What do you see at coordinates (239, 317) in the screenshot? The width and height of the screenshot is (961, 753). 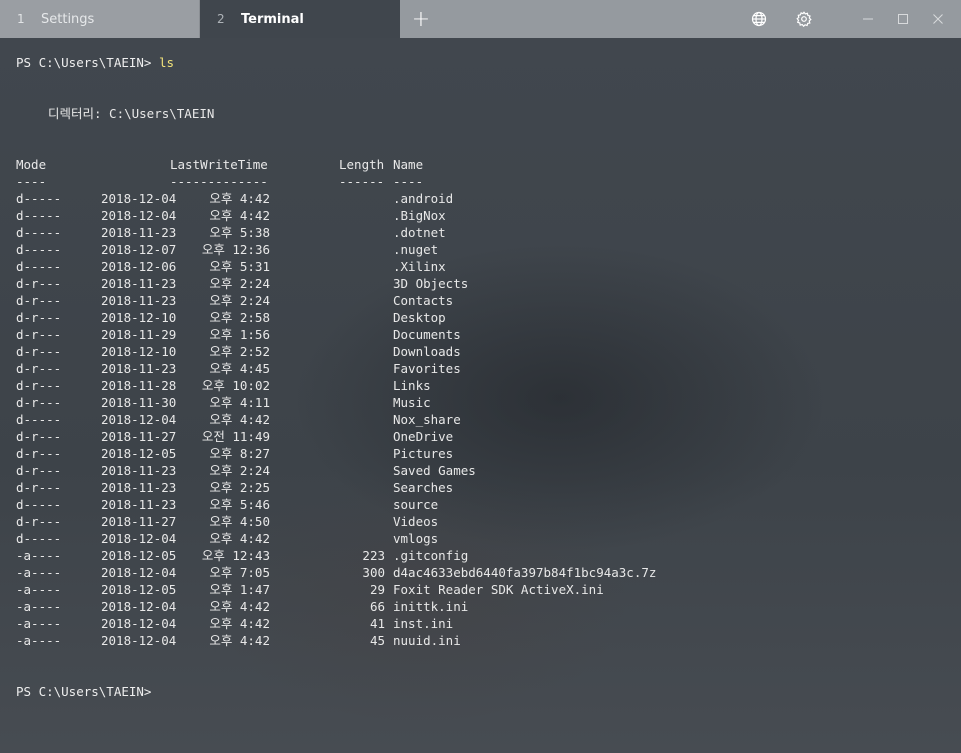 I see `cell-time: 오후 2:58` at bounding box center [239, 317].